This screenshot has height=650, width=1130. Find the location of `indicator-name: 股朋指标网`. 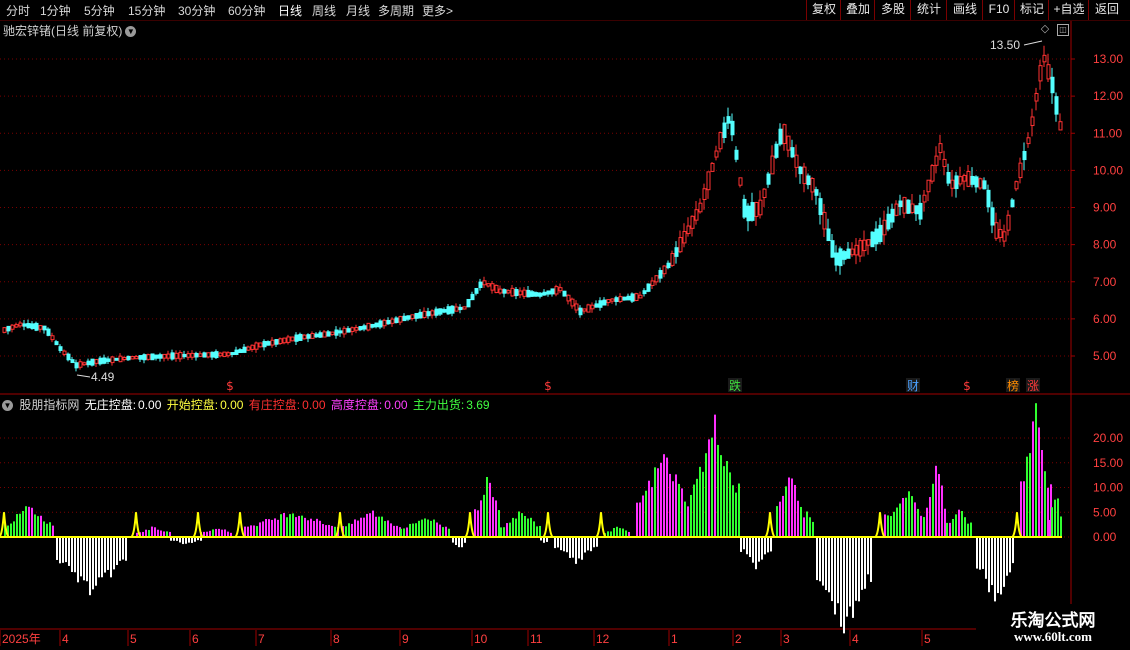

indicator-name: 股朋指标网 is located at coordinates (49, 405).